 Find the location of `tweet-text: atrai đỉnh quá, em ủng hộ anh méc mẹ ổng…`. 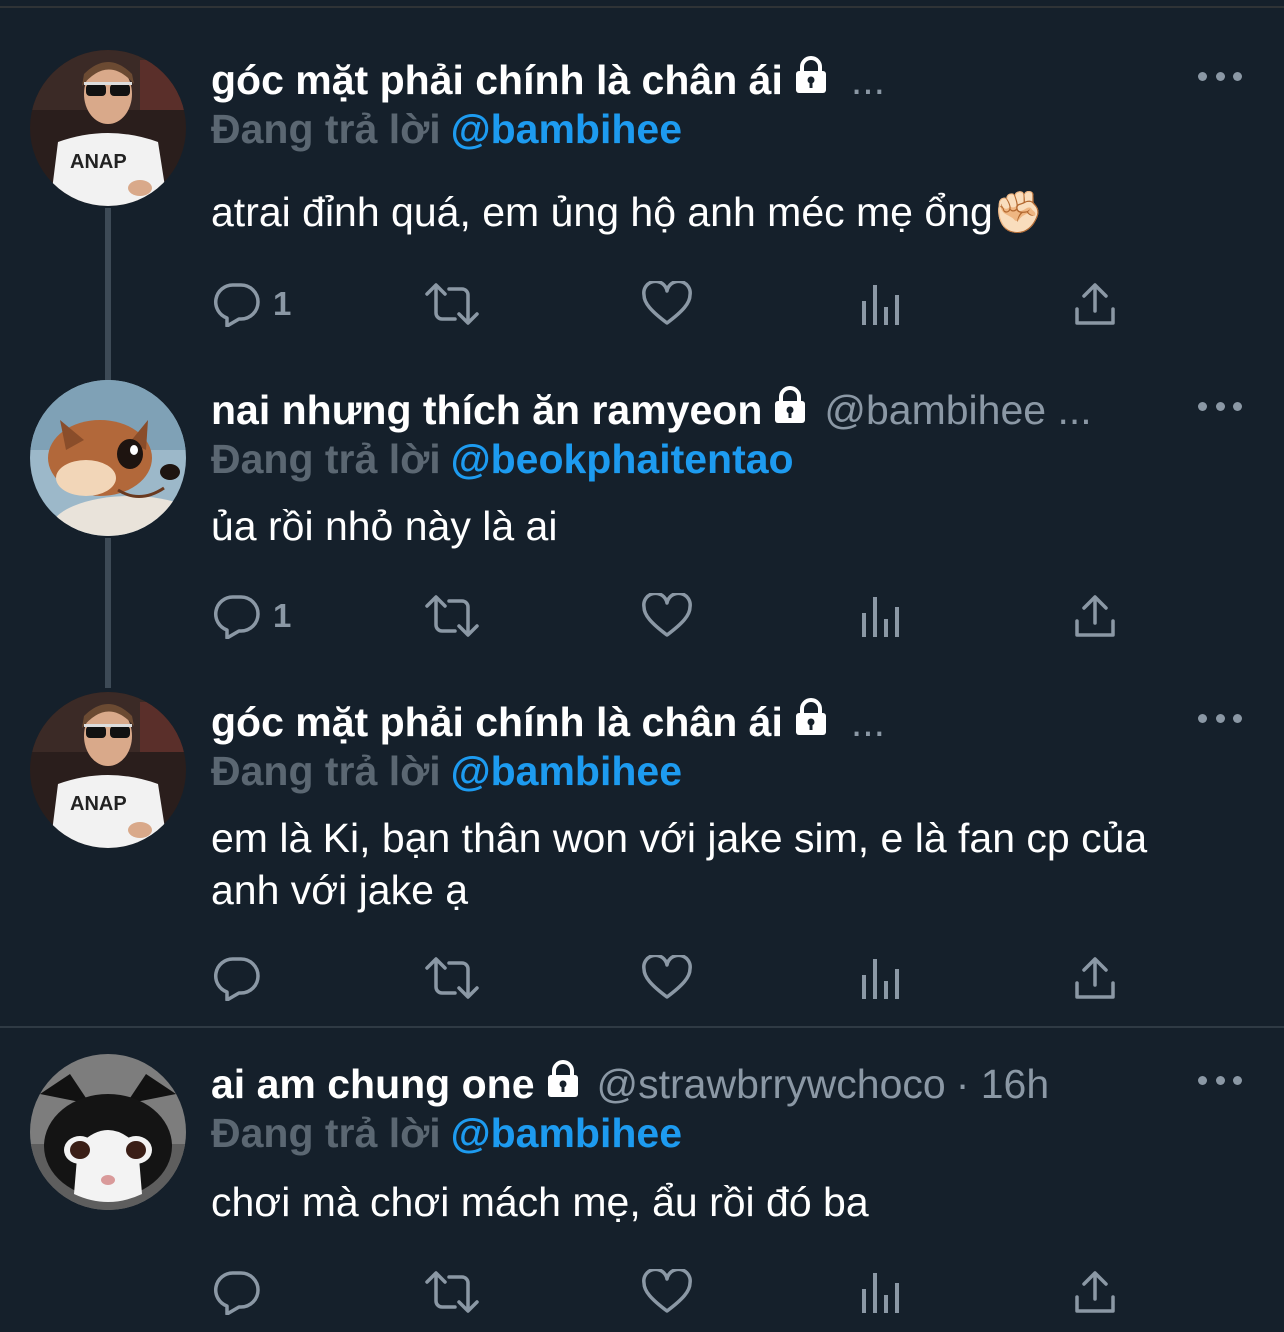

tweet-text: atrai đỉnh quá, em ủng hộ anh méc mẹ ổng… is located at coordinates (627, 212).